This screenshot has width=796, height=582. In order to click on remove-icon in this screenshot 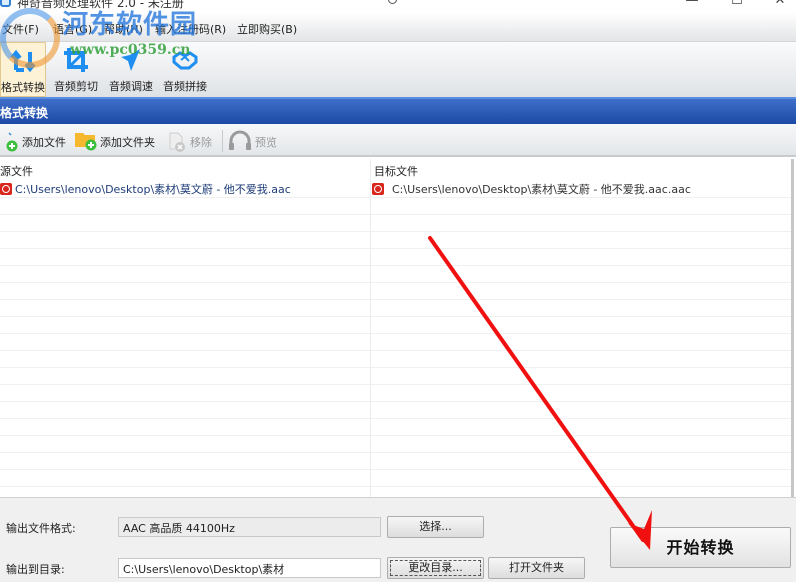, I will do `click(177, 142)`.